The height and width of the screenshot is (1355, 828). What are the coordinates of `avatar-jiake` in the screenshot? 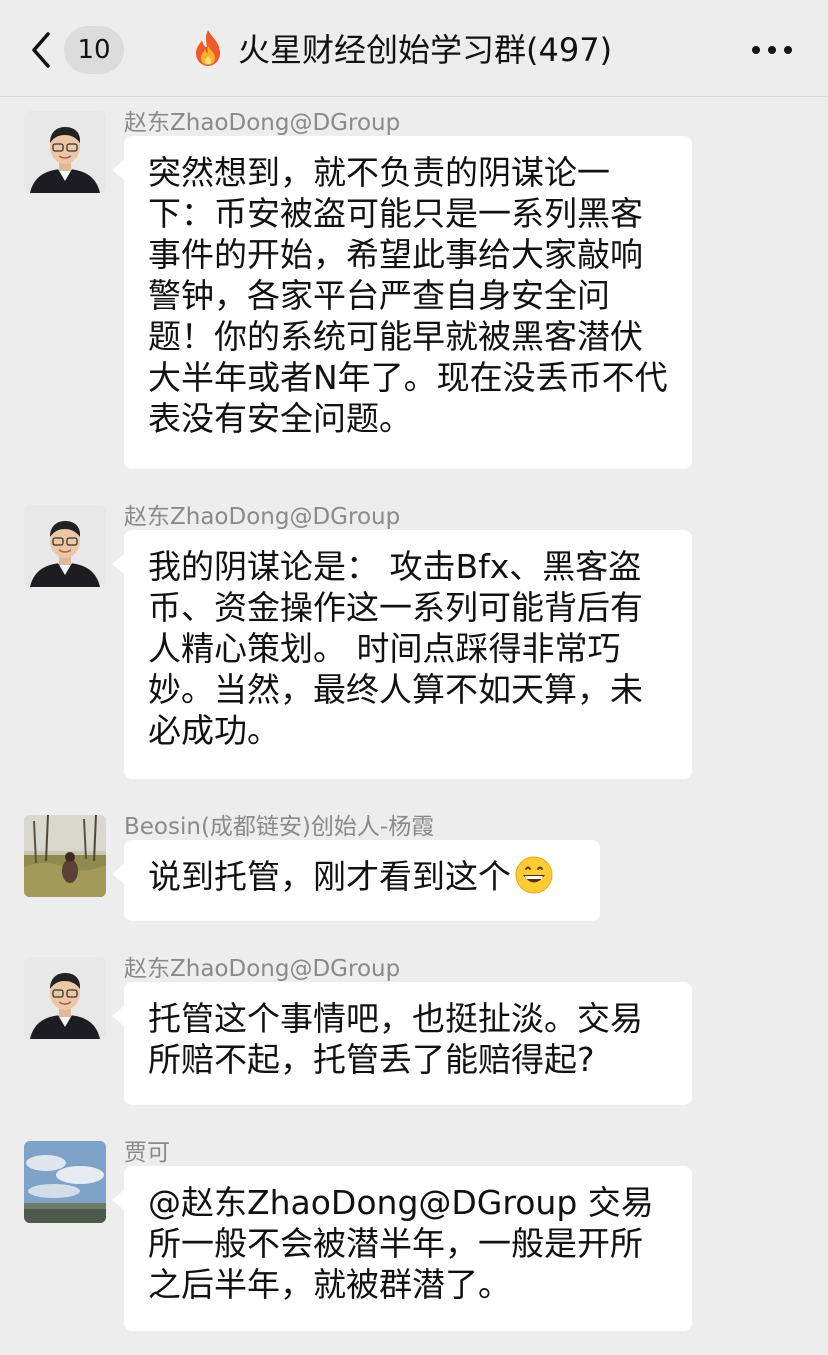 It's located at (65, 1182).